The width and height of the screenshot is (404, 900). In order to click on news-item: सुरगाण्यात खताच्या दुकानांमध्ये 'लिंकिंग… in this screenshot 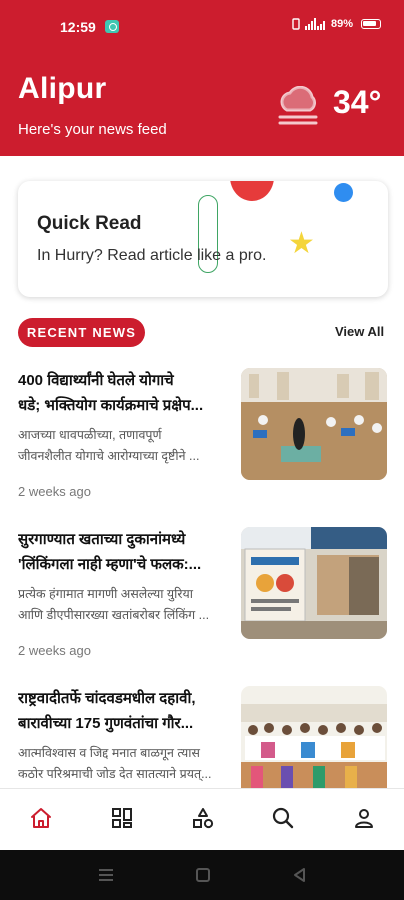, I will do `click(203, 594)`.